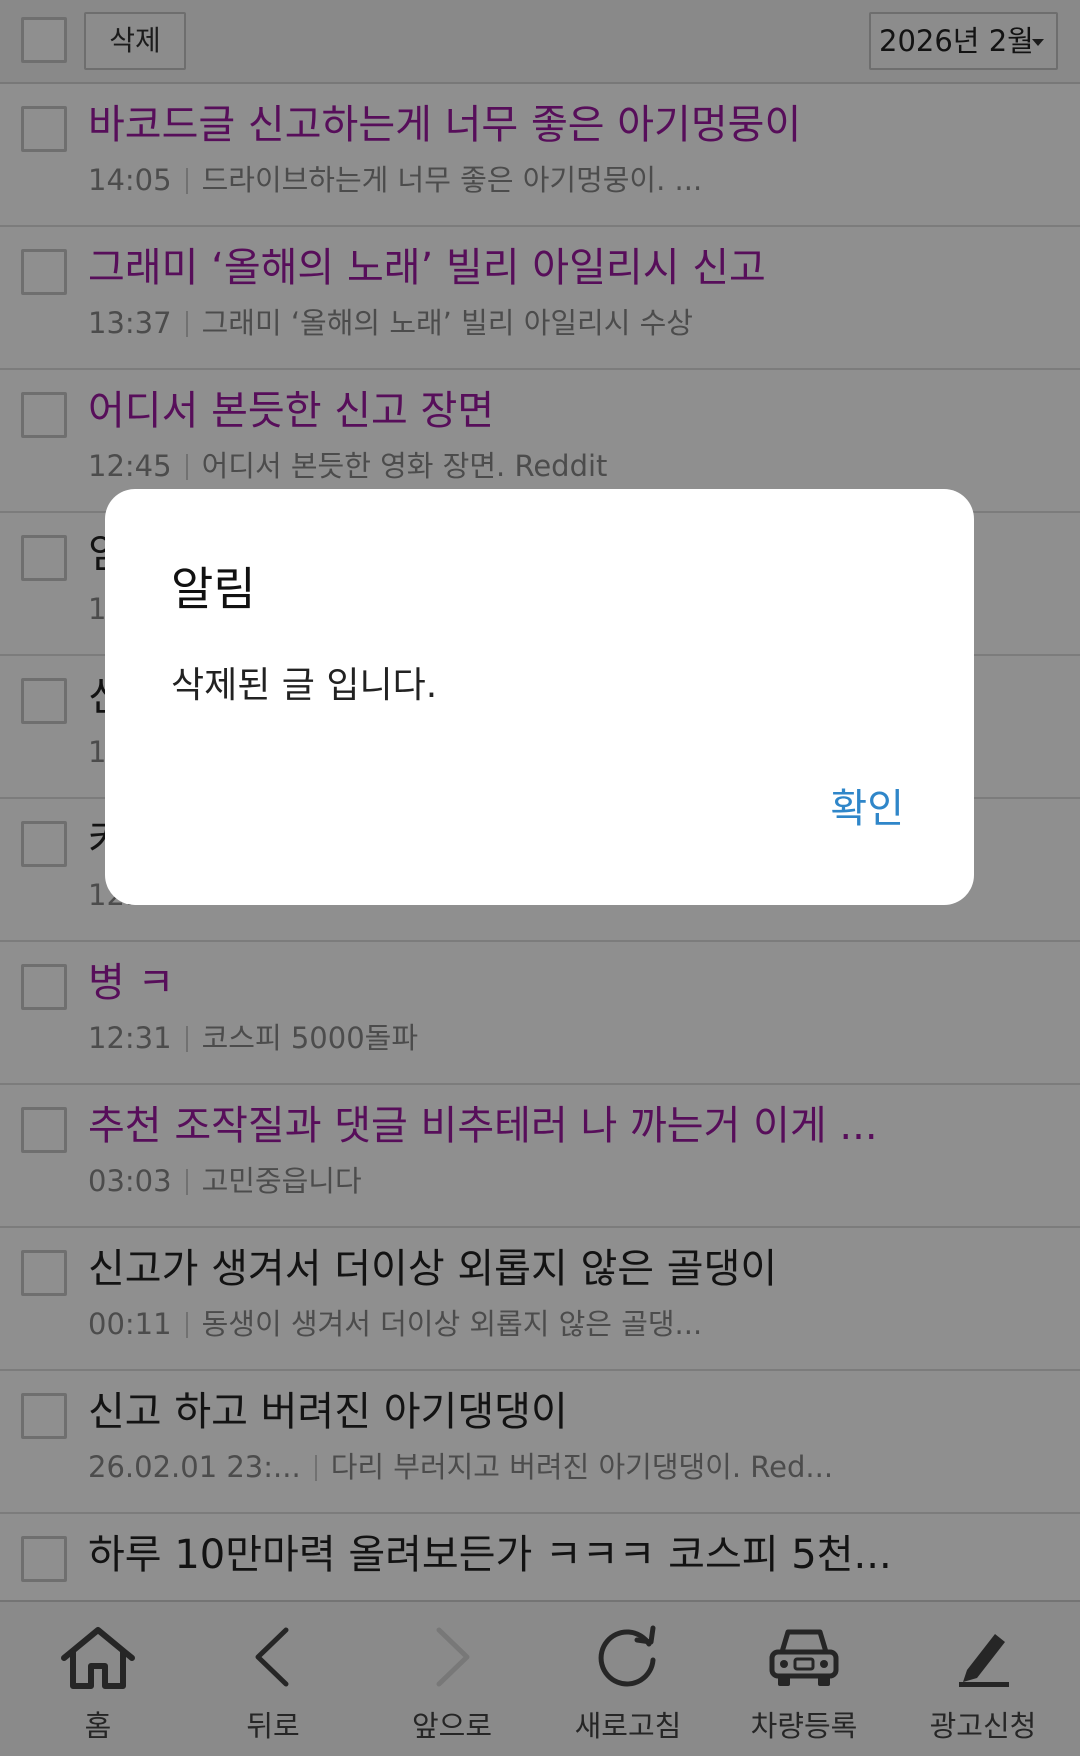 This screenshot has width=1080, height=1756. Describe the element at coordinates (304, 685) in the screenshot. I see `dialog-message: 삭제된 글 입니다.` at that location.